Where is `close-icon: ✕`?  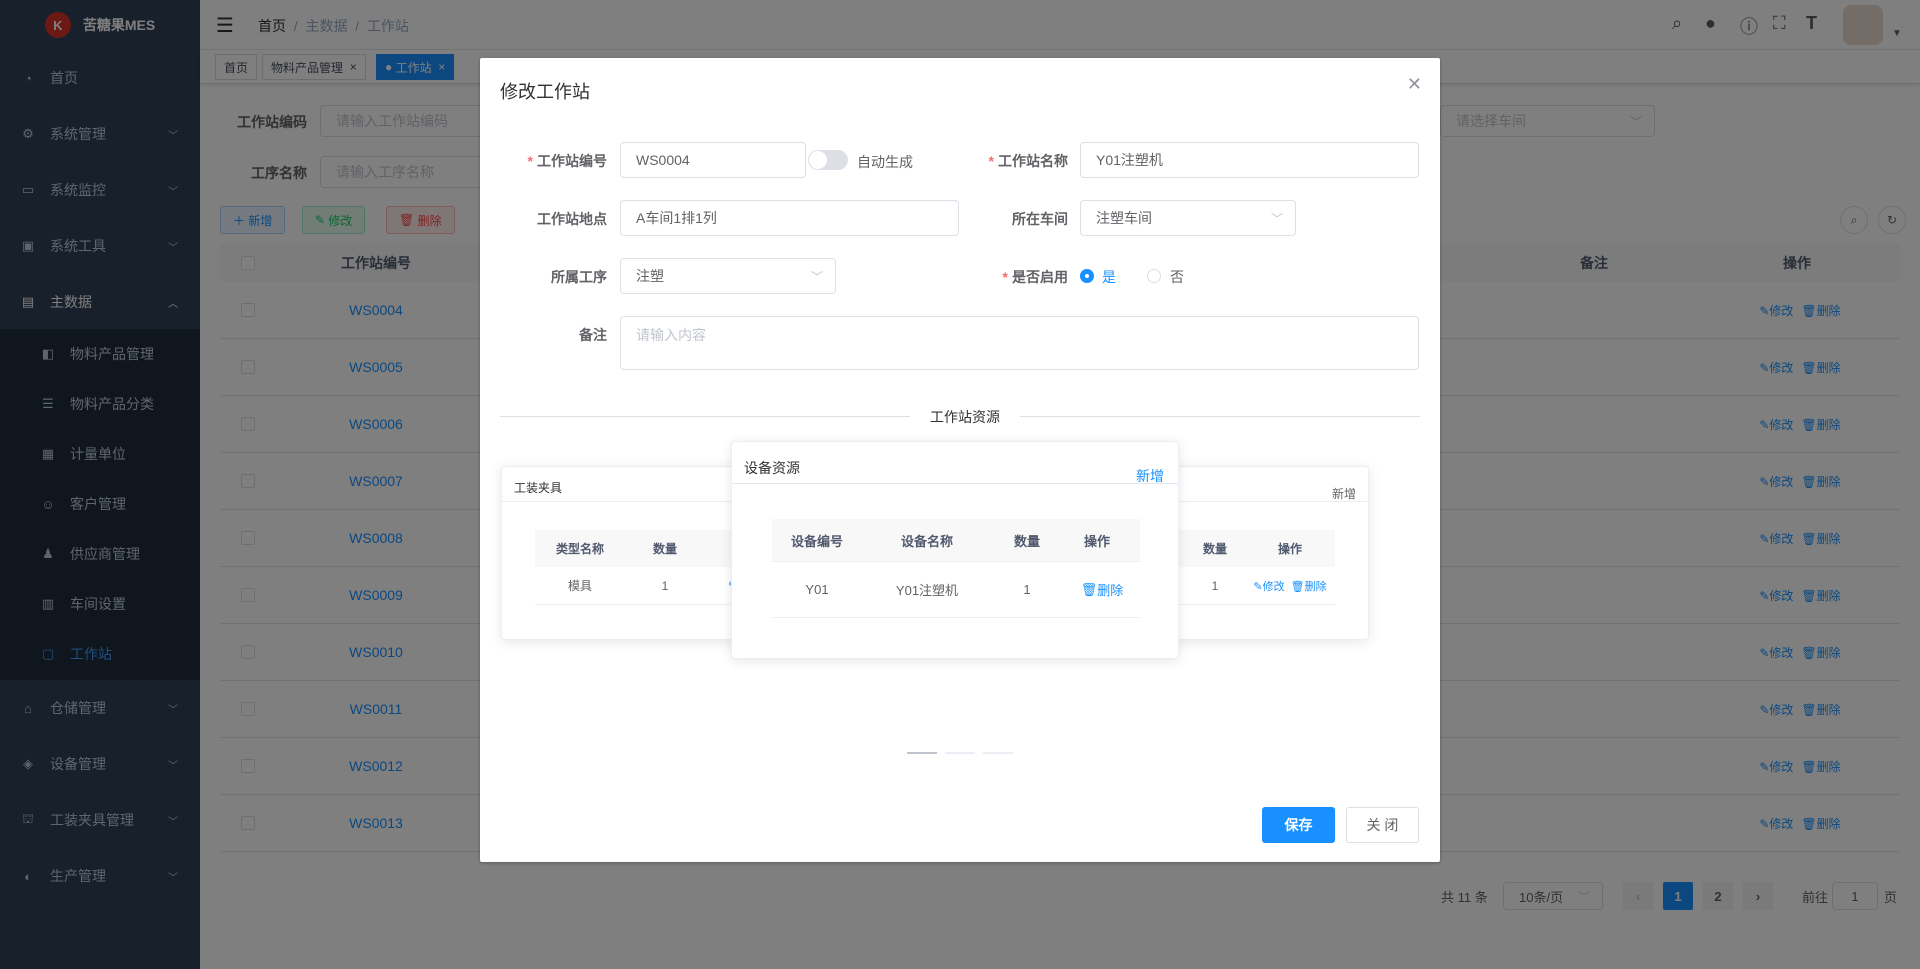
close-icon: ✕ is located at coordinates (1414, 84).